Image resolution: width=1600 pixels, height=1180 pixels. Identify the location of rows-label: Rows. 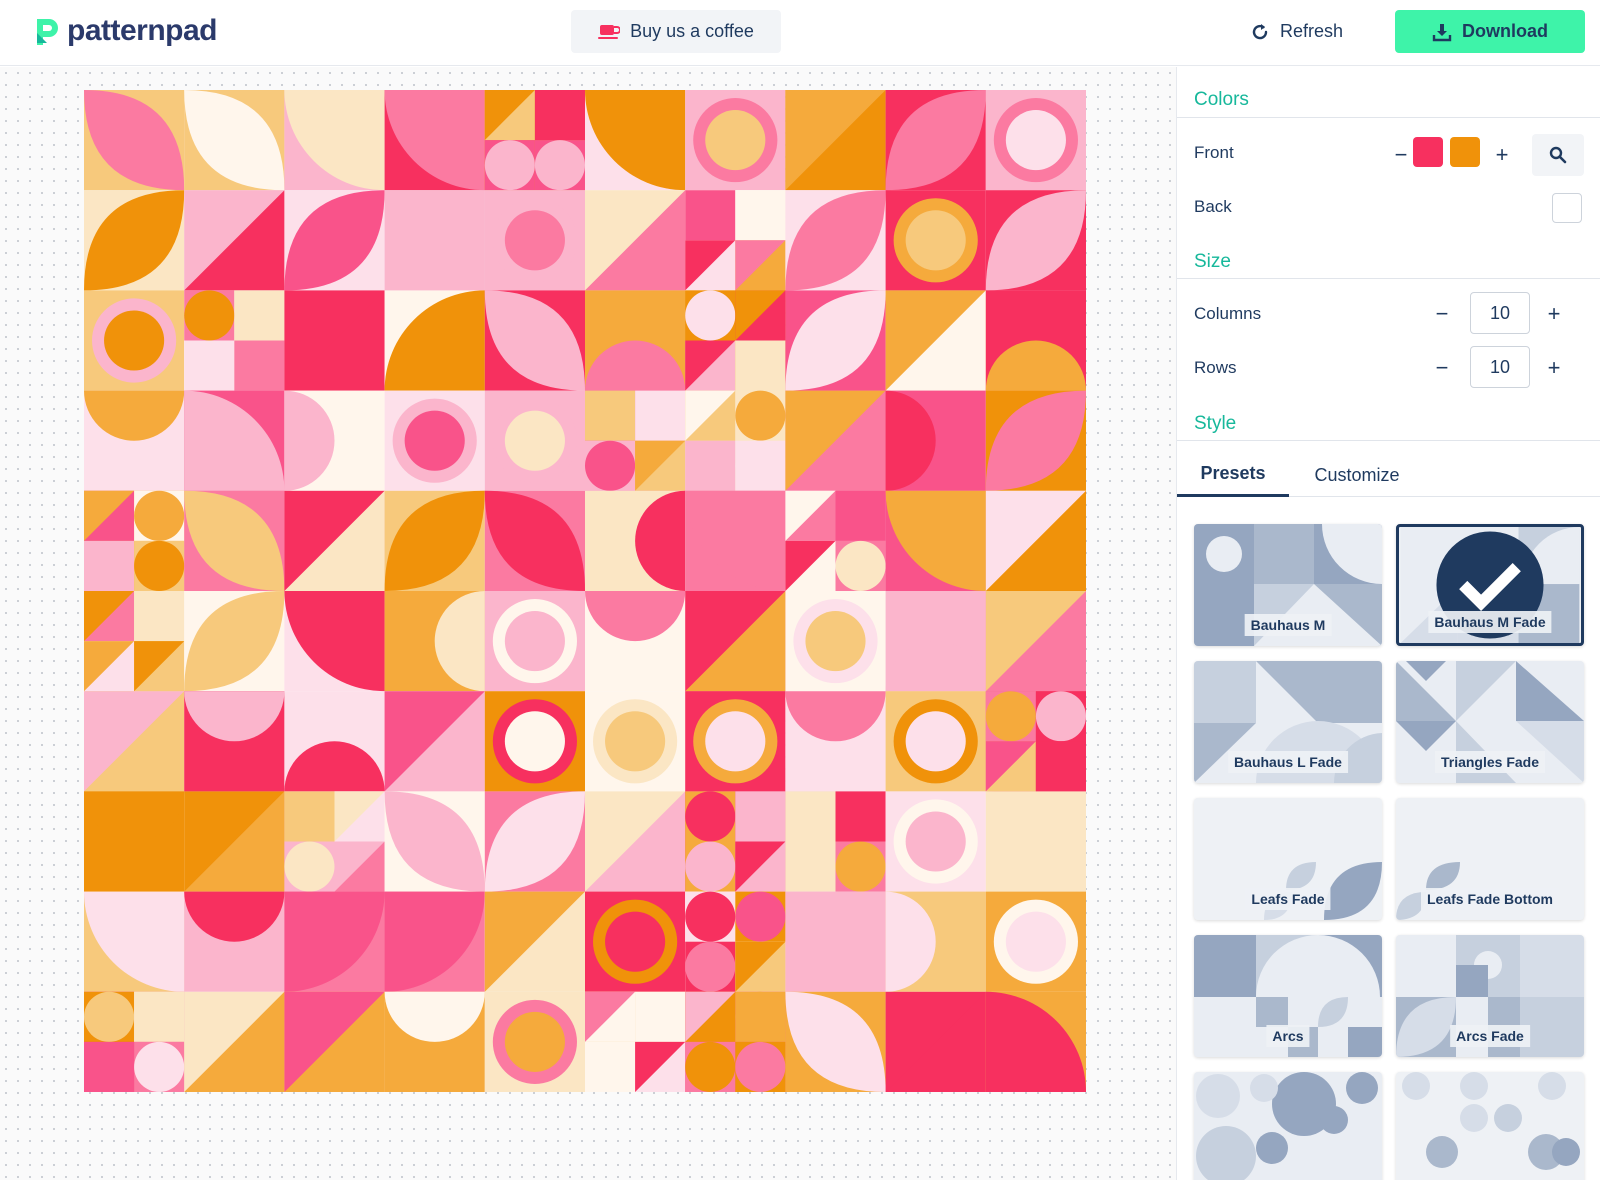
(1215, 367).